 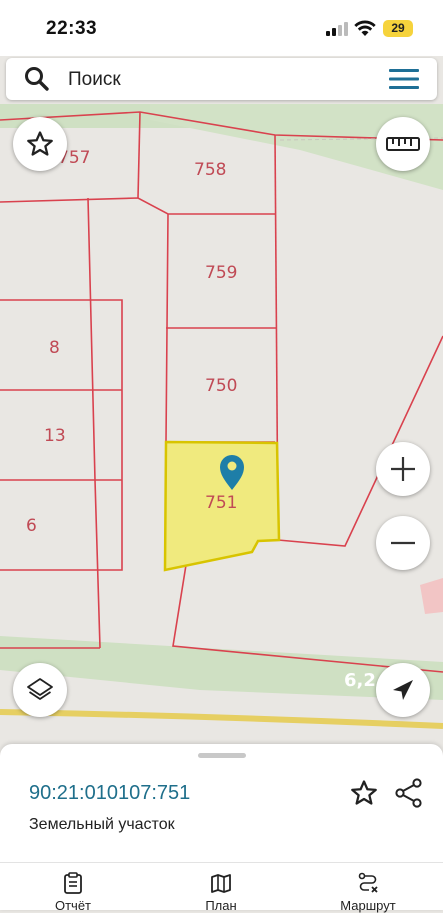 What do you see at coordinates (221, 503) in the screenshot?
I see `parcel-label: 751` at bounding box center [221, 503].